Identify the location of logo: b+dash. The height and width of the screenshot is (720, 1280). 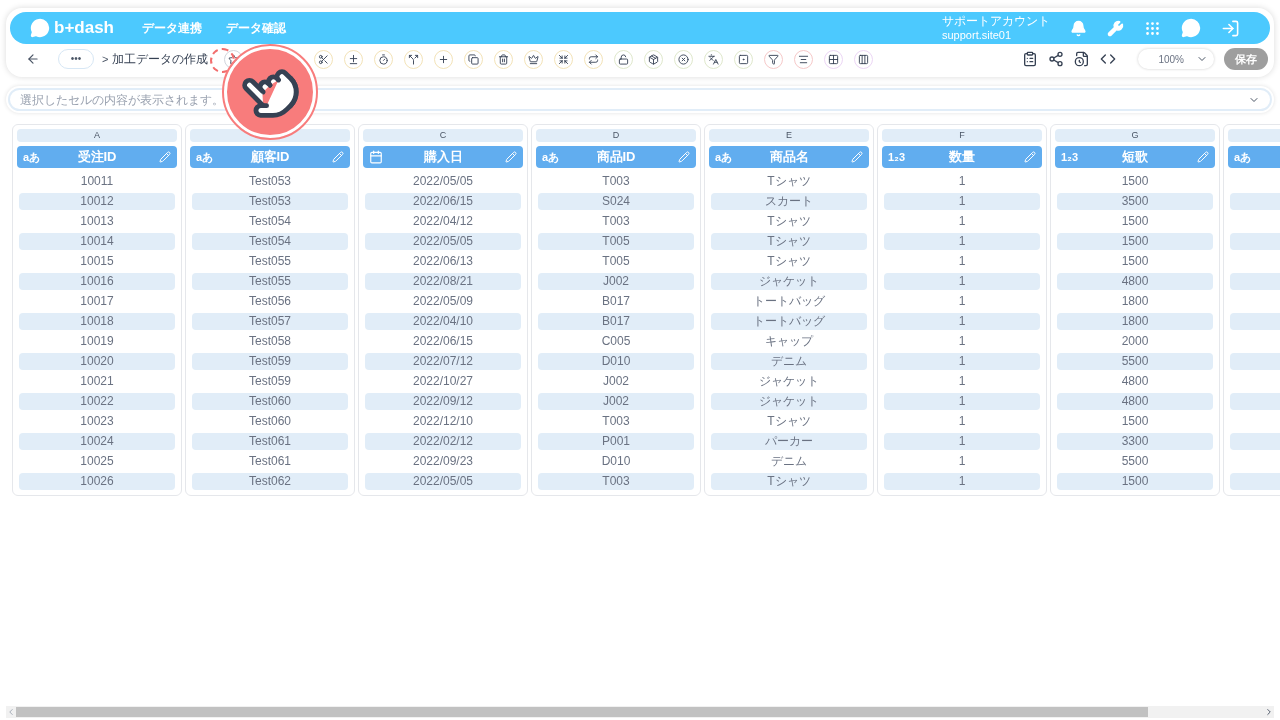
(84, 28).